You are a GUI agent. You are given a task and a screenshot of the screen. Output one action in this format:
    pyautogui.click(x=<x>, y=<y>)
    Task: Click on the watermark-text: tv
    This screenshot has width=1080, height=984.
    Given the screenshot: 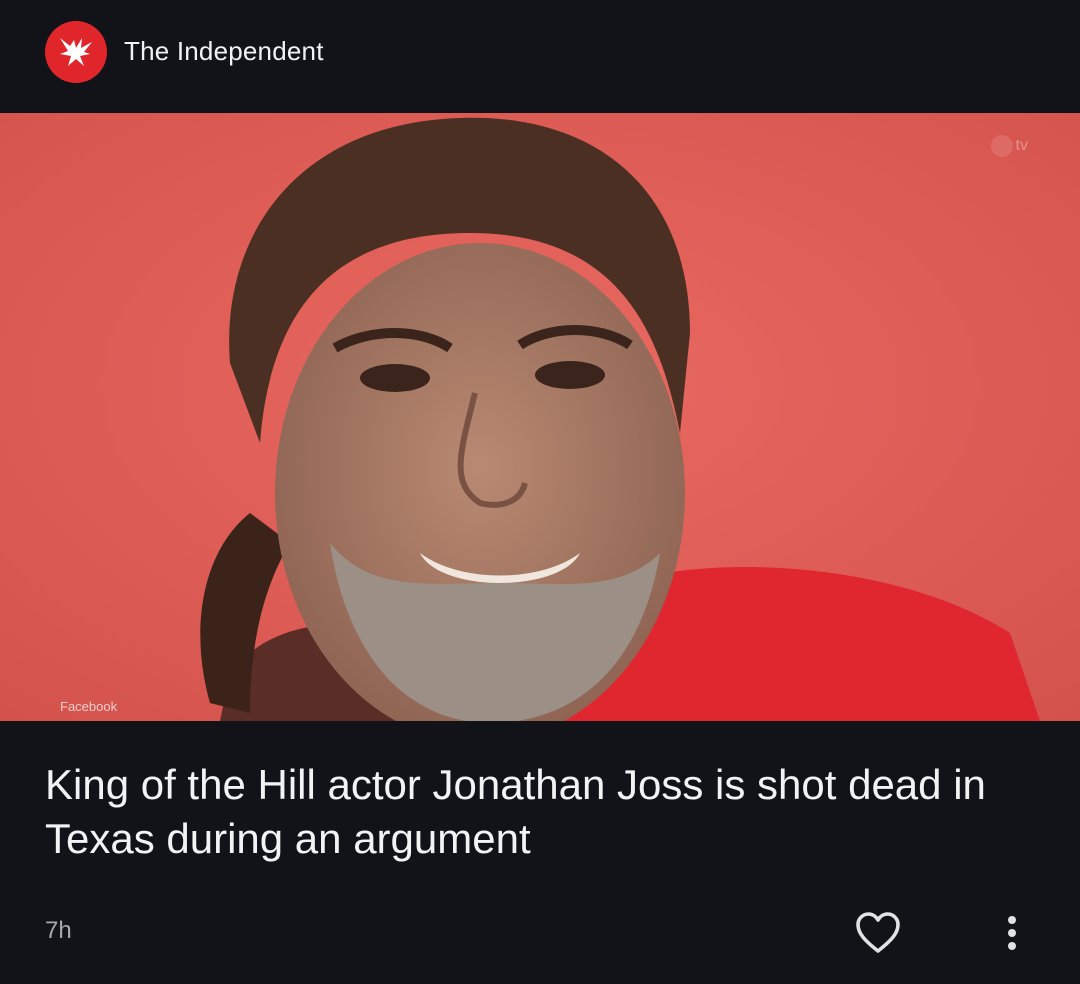 What is the action you would take?
    pyautogui.click(x=1021, y=145)
    